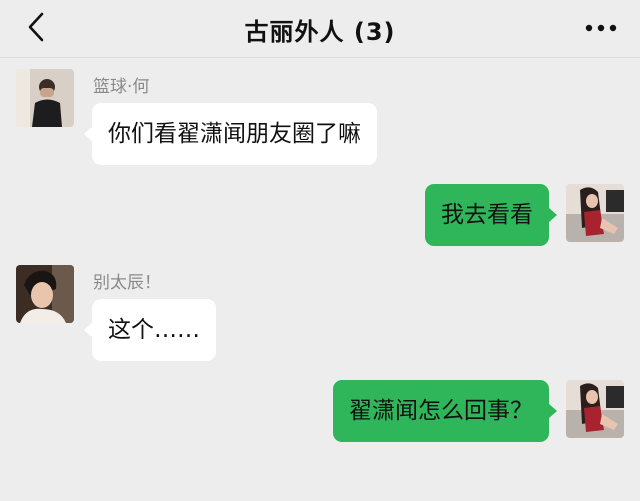 The width and height of the screenshot is (640, 501). Describe the element at coordinates (121, 87) in the screenshot. I see `sender-name: 篮球·何` at that location.